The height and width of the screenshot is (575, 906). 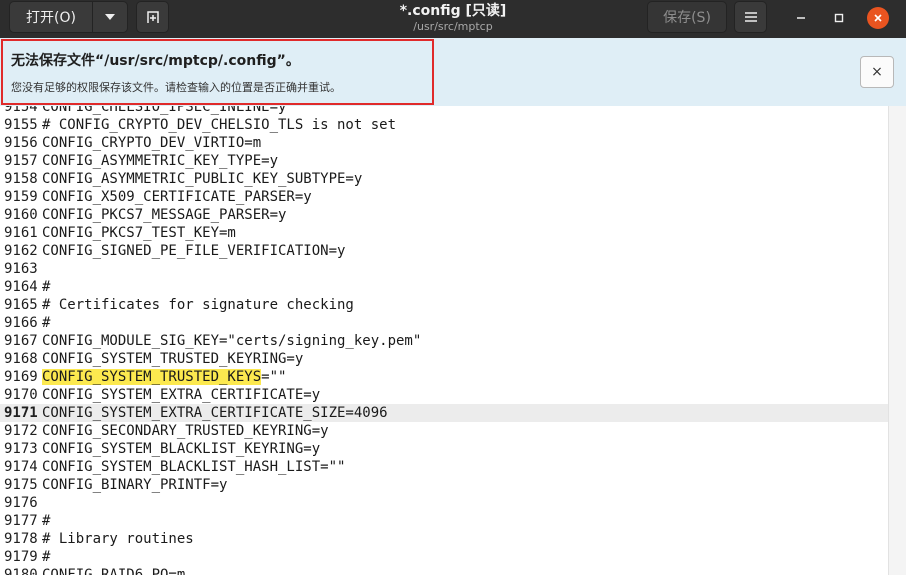 I want to click on new-tab-button, so click(x=152, y=17).